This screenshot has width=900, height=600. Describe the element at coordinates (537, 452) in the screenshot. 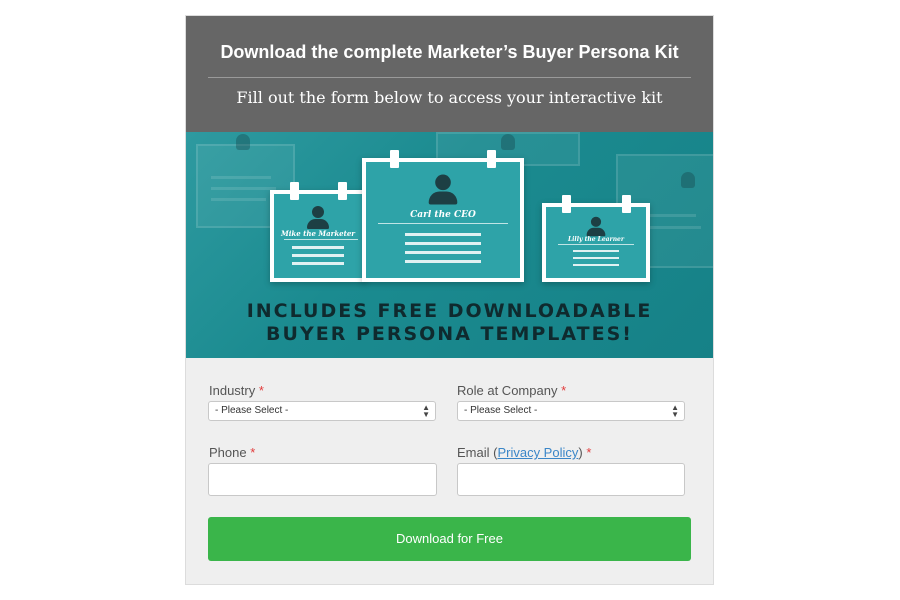

I see `privacy-policy-link: Privacy Policy` at that location.